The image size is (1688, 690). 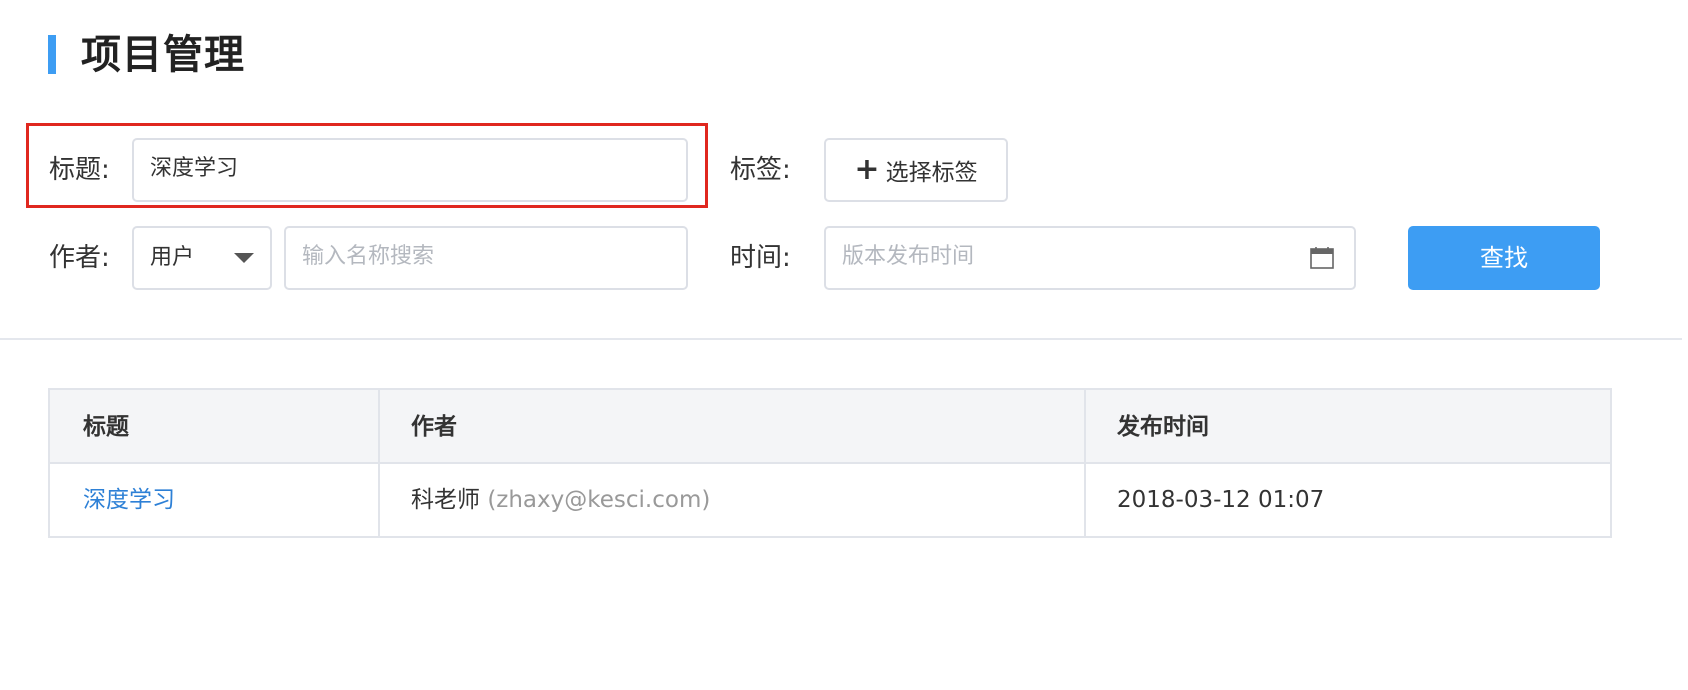 I want to click on column-header-published: 发布时间, so click(x=1163, y=427).